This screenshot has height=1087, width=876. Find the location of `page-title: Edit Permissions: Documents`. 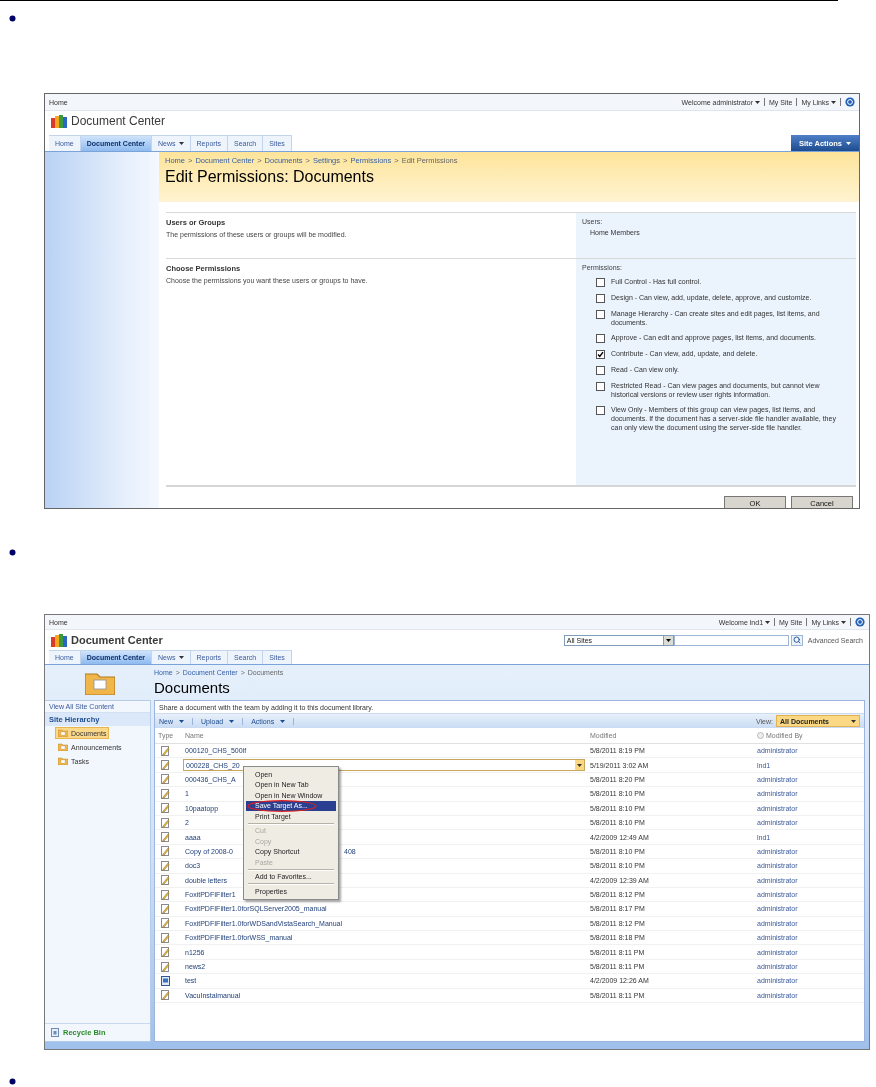

page-title: Edit Permissions: Documents is located at coordinates (270, 177).